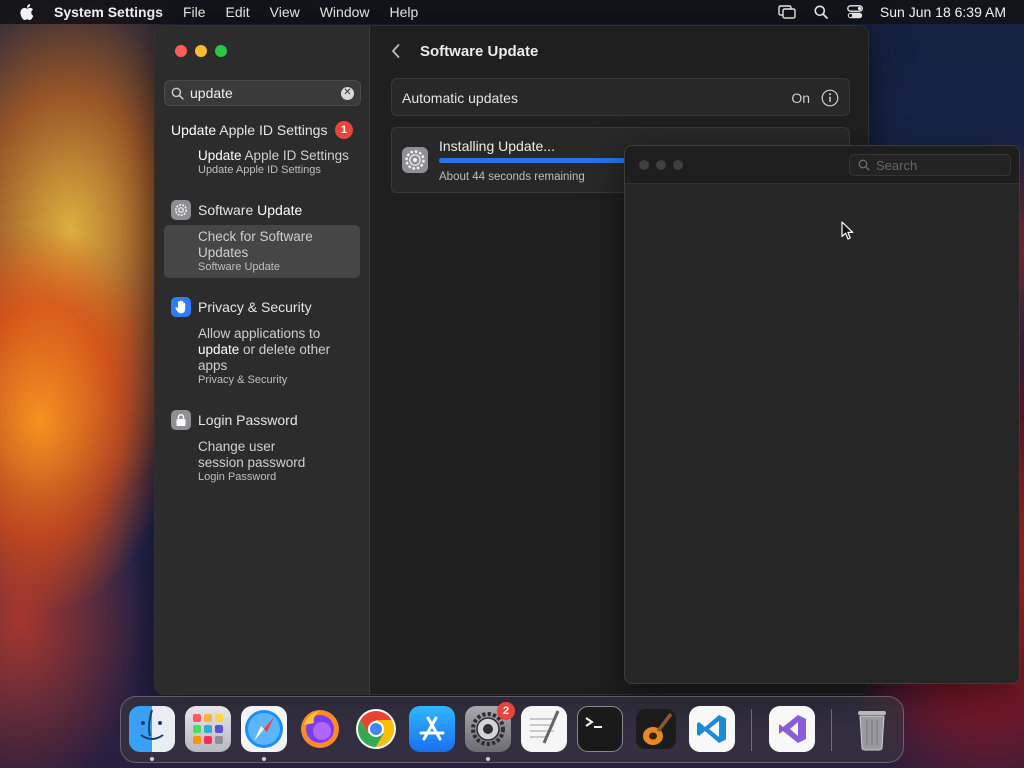  Describe the element at coordinates (535, 160) in the screenshot. I see `install-progress-fill` at that location.